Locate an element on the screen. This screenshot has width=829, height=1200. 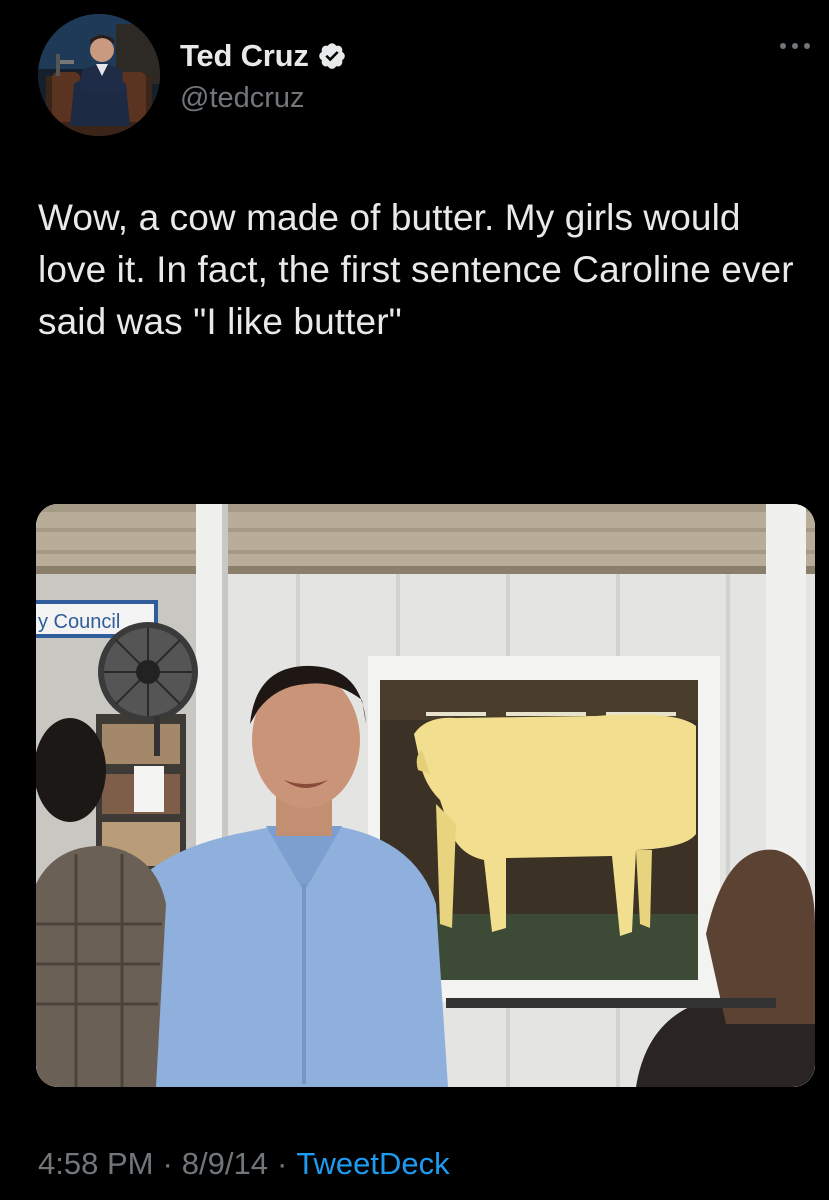
author-avatar is located at coordinates (99, 75).